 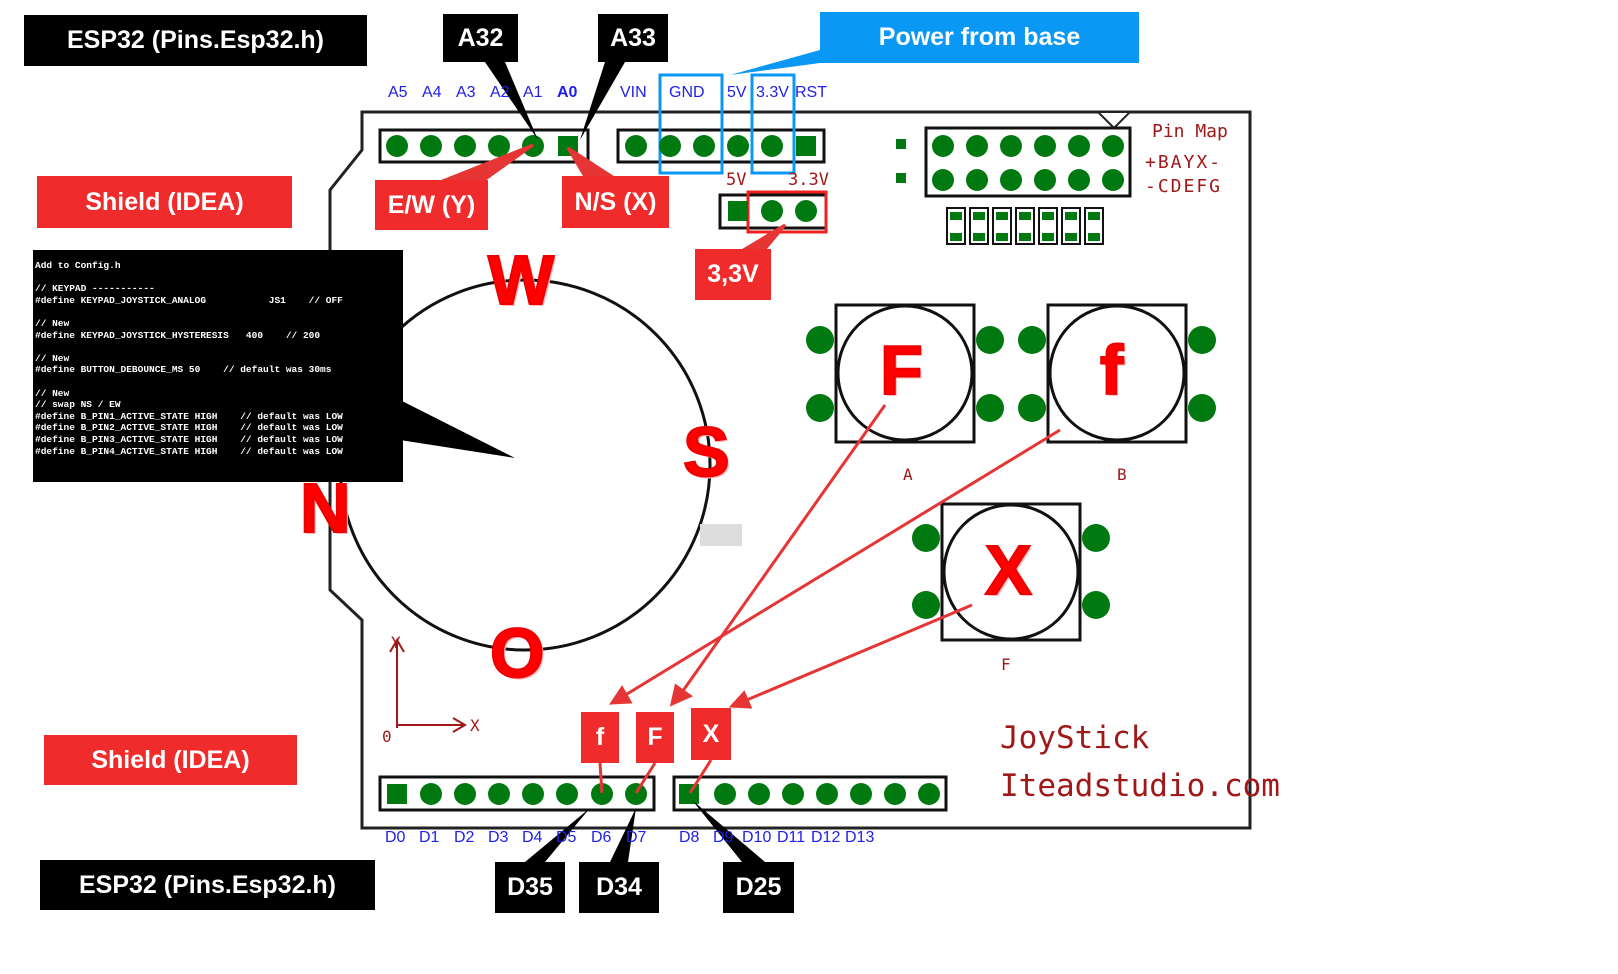 I want to click on code-line: // KEYPAD -----------, so click(x=95, y=289).